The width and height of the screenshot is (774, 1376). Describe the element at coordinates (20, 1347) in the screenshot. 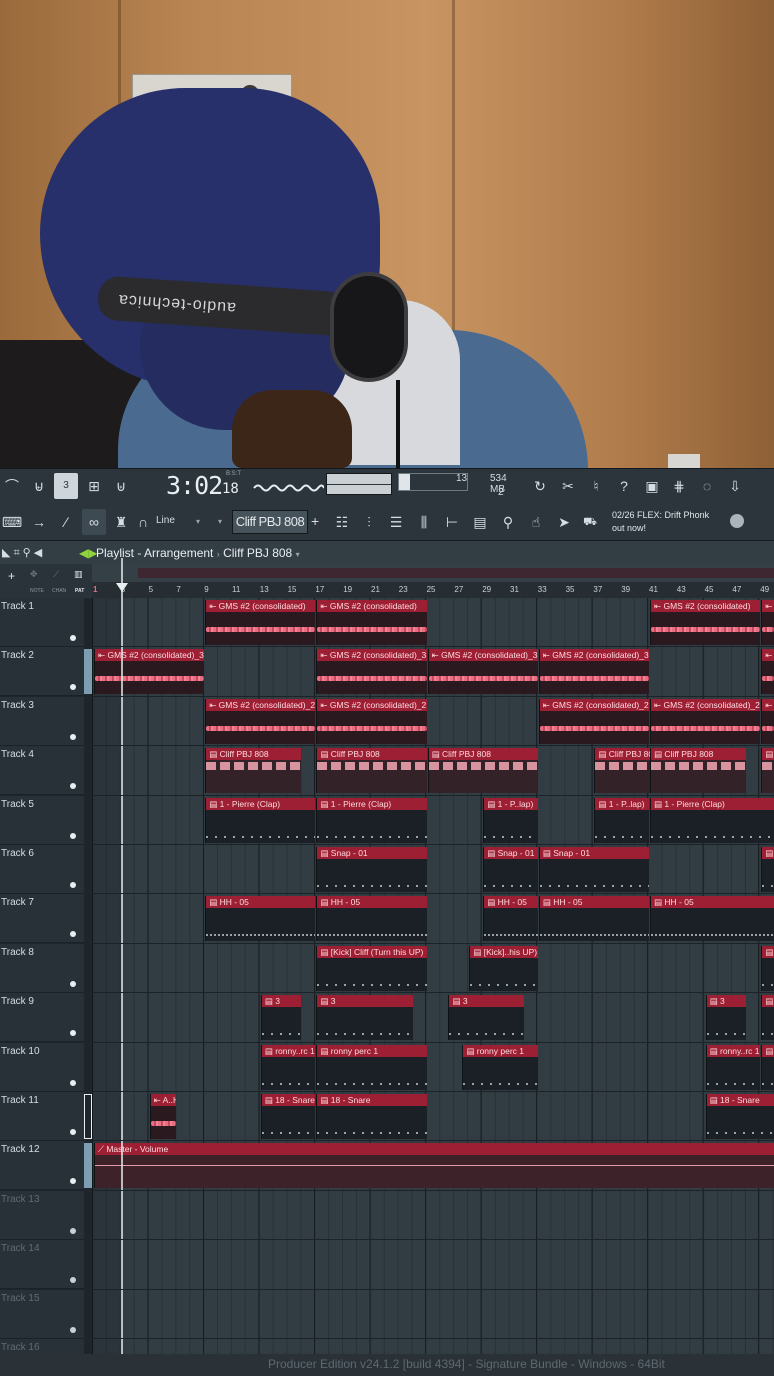

I see `track-name: Track 16` at that location.